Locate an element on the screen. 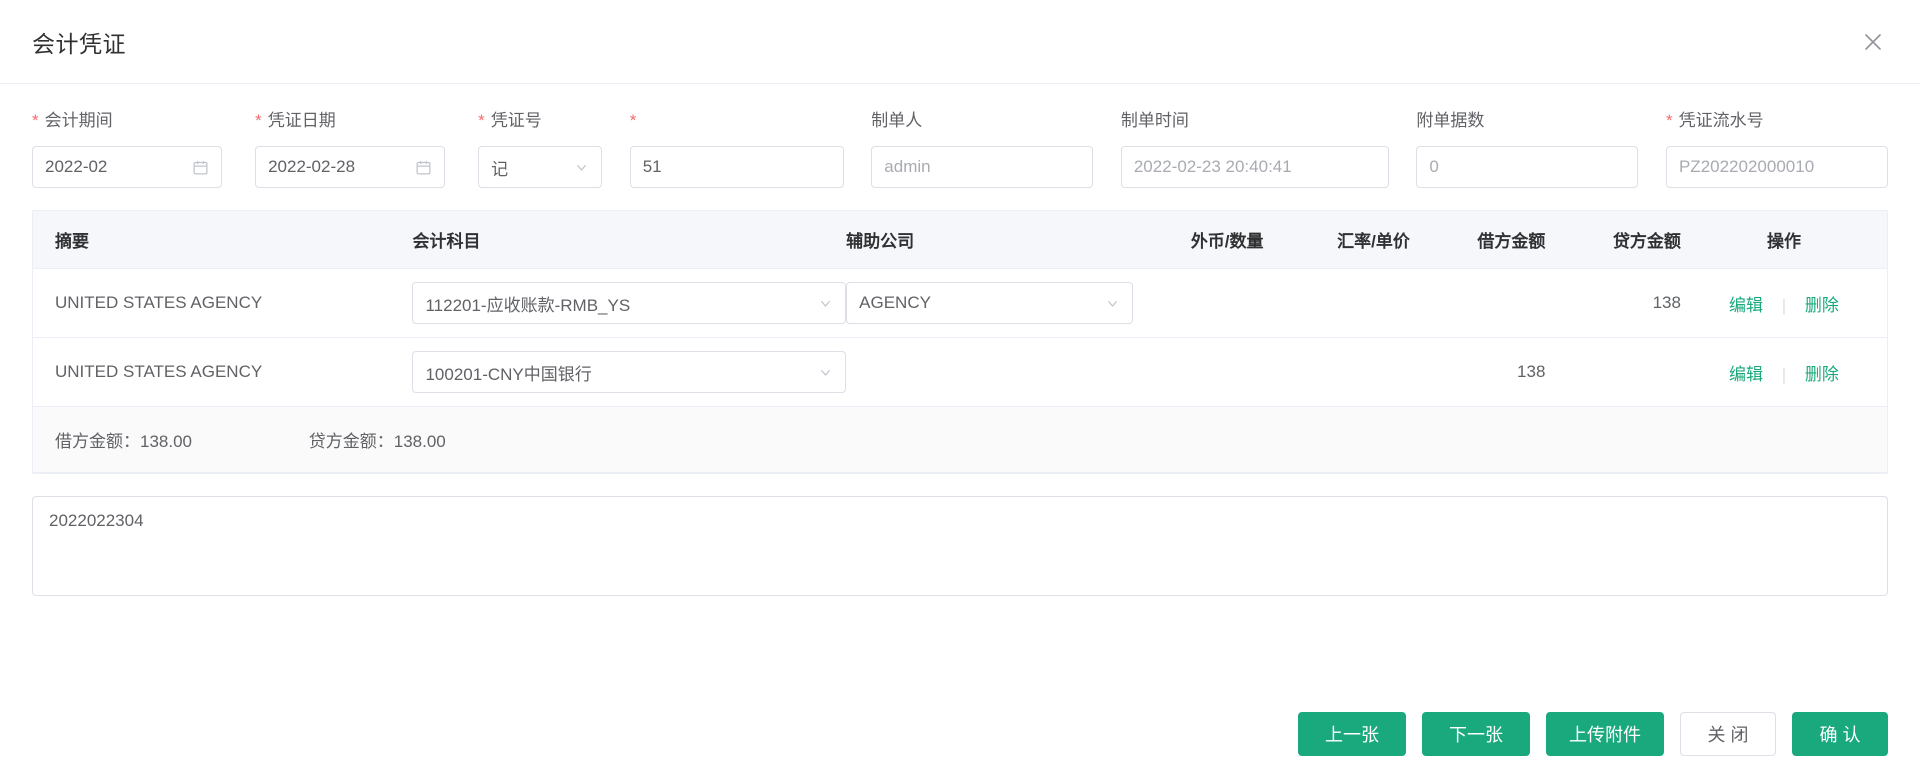 The width and height of the screenshot is (1920, 782). field-attachment-count: 附单据数 0 is located at coordinates (1527, 148).